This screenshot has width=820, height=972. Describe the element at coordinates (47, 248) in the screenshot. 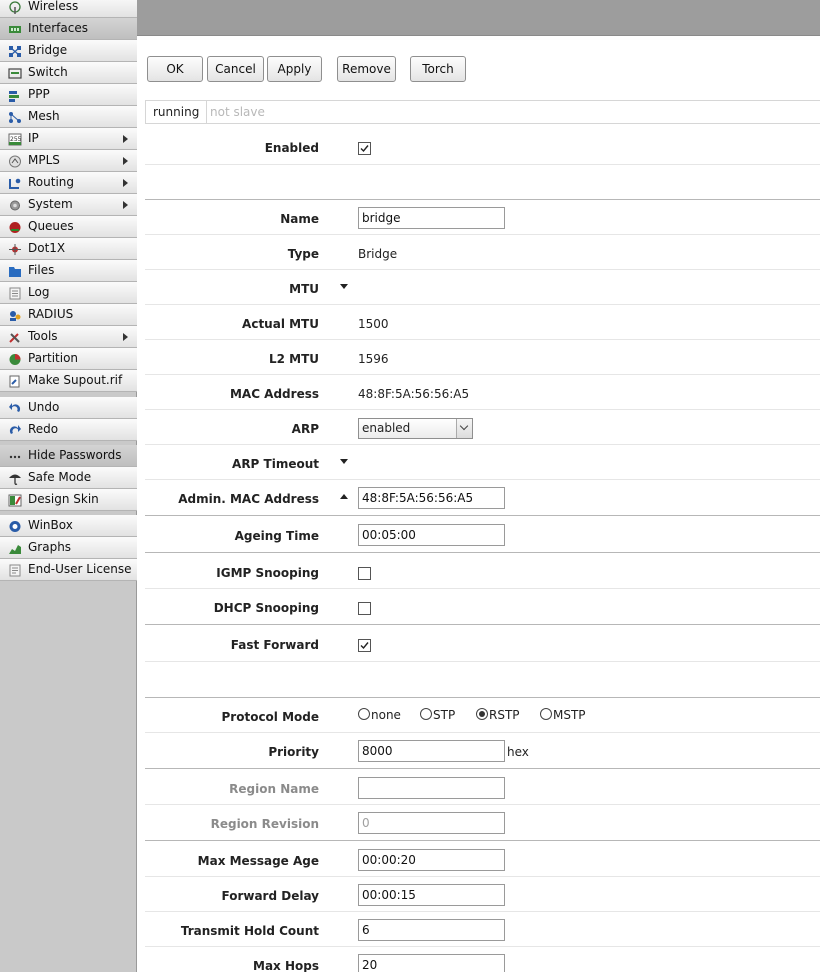

I see `sidebar-item-label: Dot1X` at that location.